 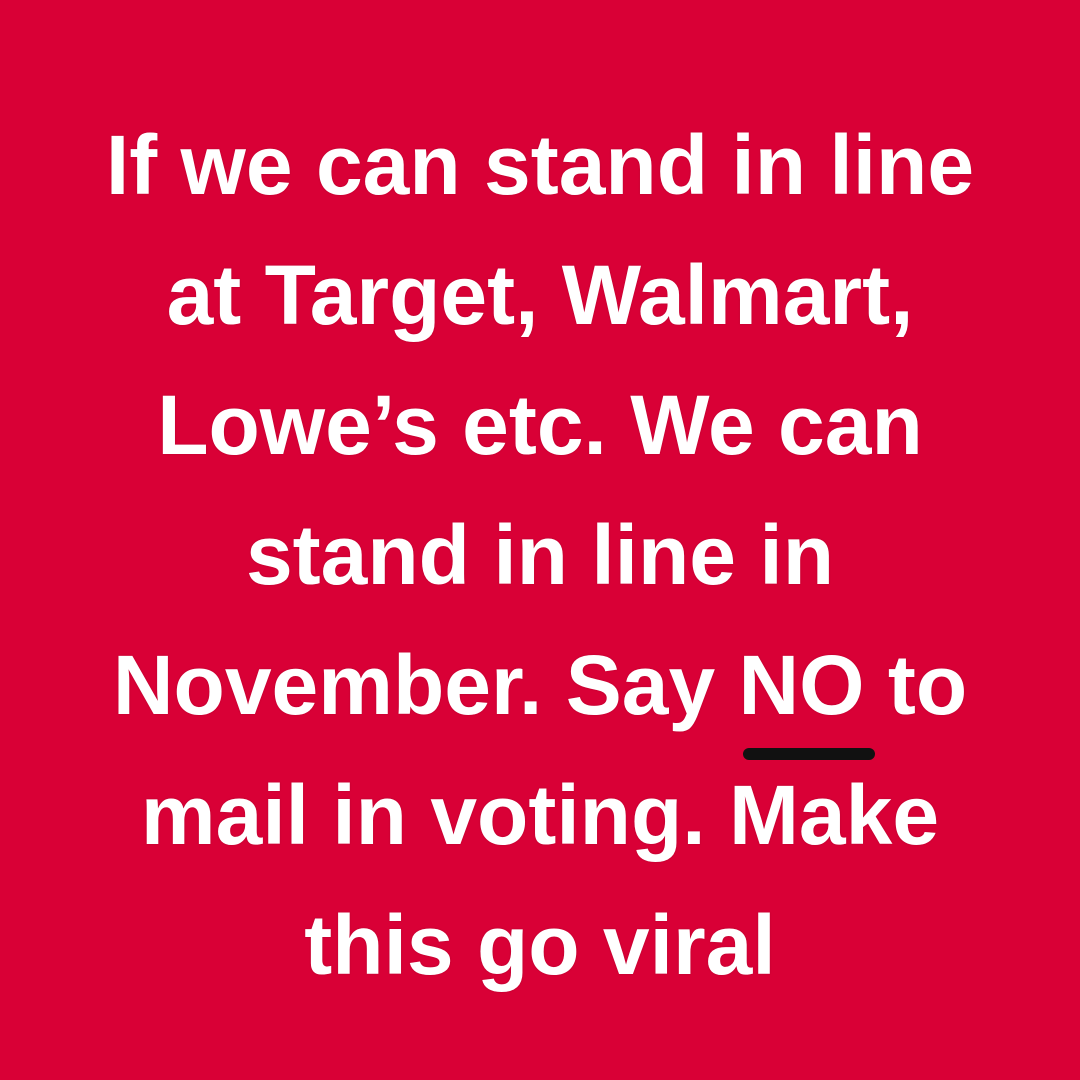 I want to click on message-line-1: If we can stand in line, so click(x=540, y=165).